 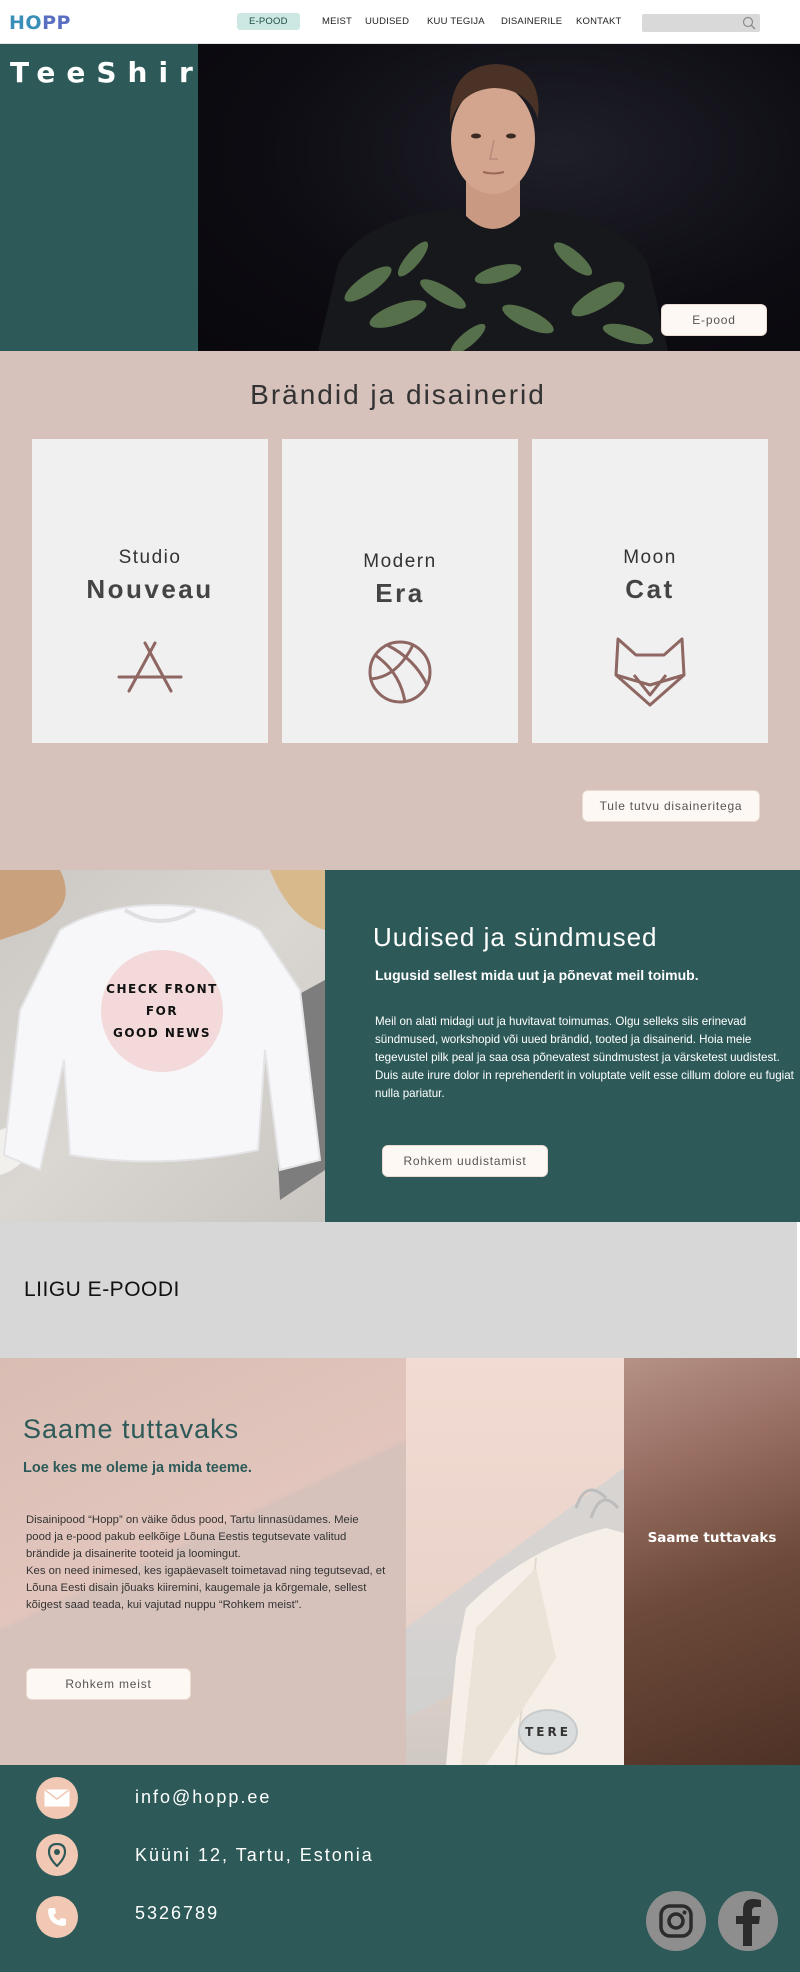 I want to click on hero-epood-button: E-pood, so click(x=714, y=320).